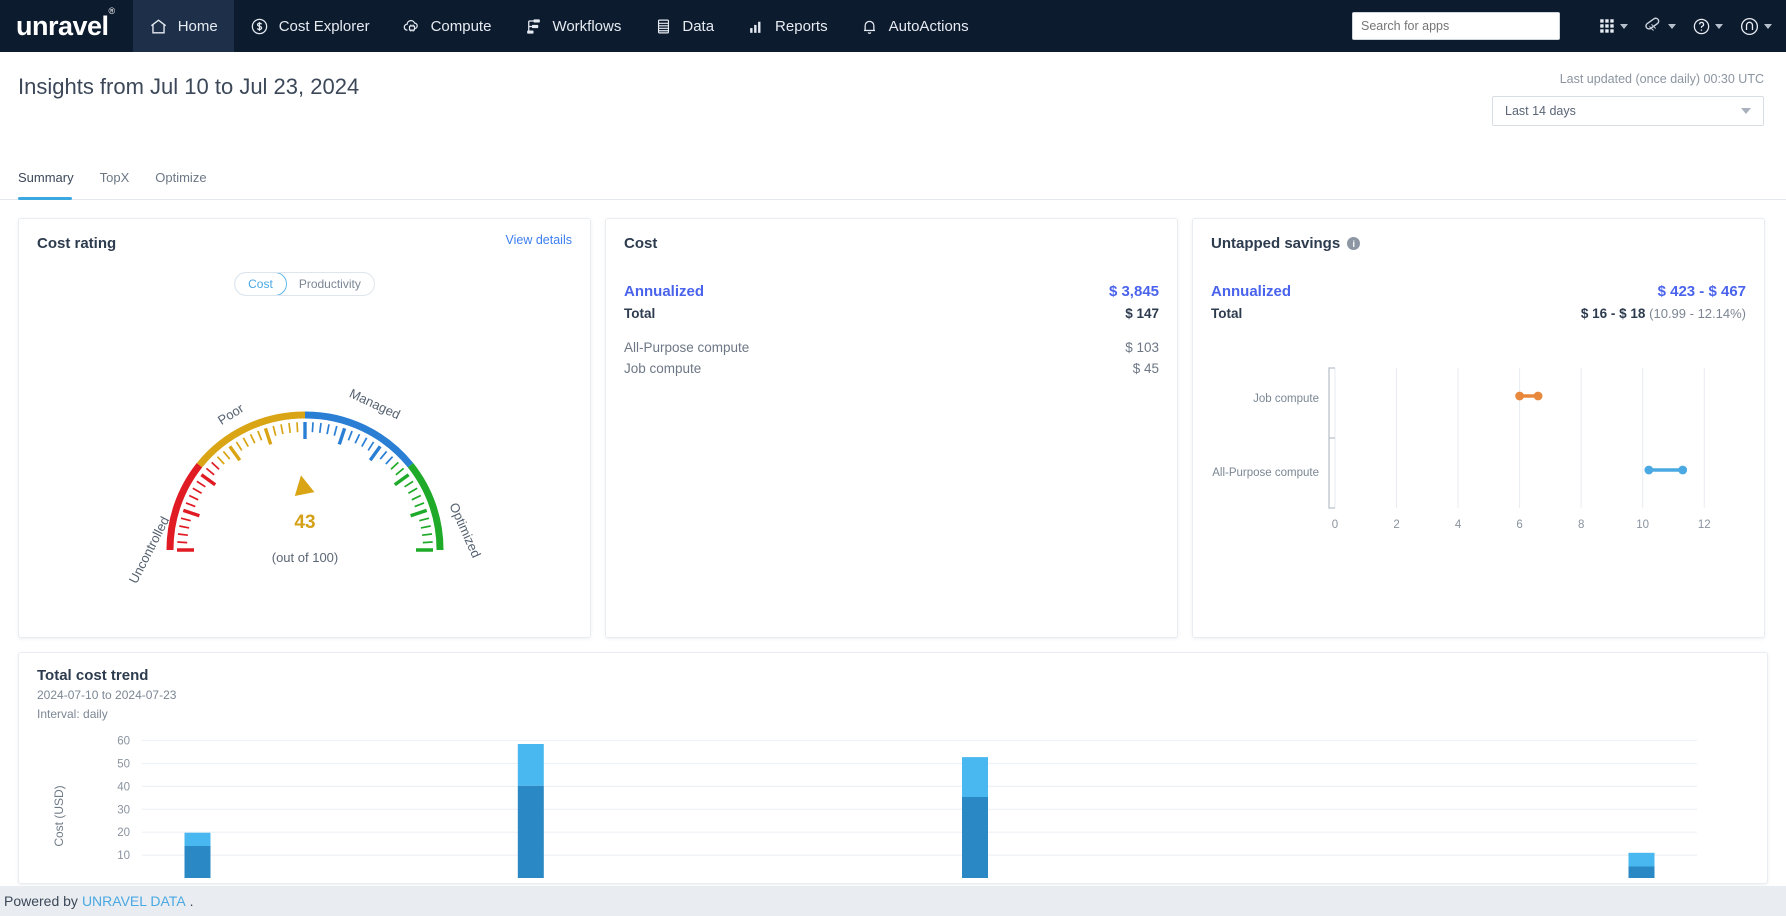  I want to click on gauge-score: 43, so click(304, 522).